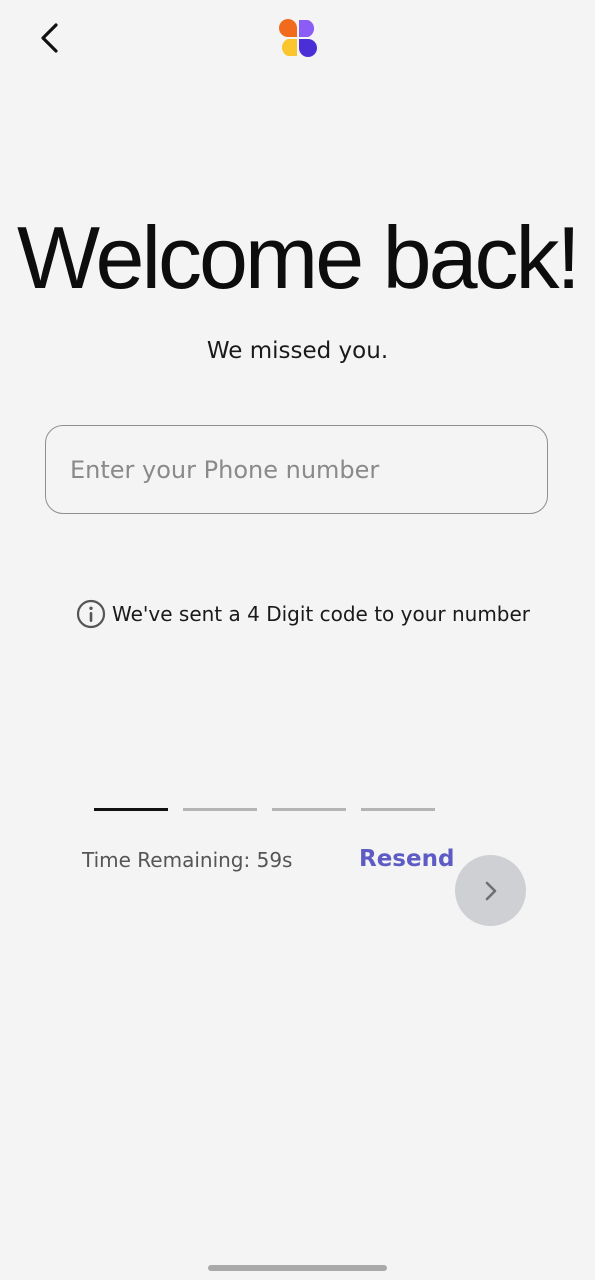  I want to click on four-petal-logo-icon, so click(298, 38).